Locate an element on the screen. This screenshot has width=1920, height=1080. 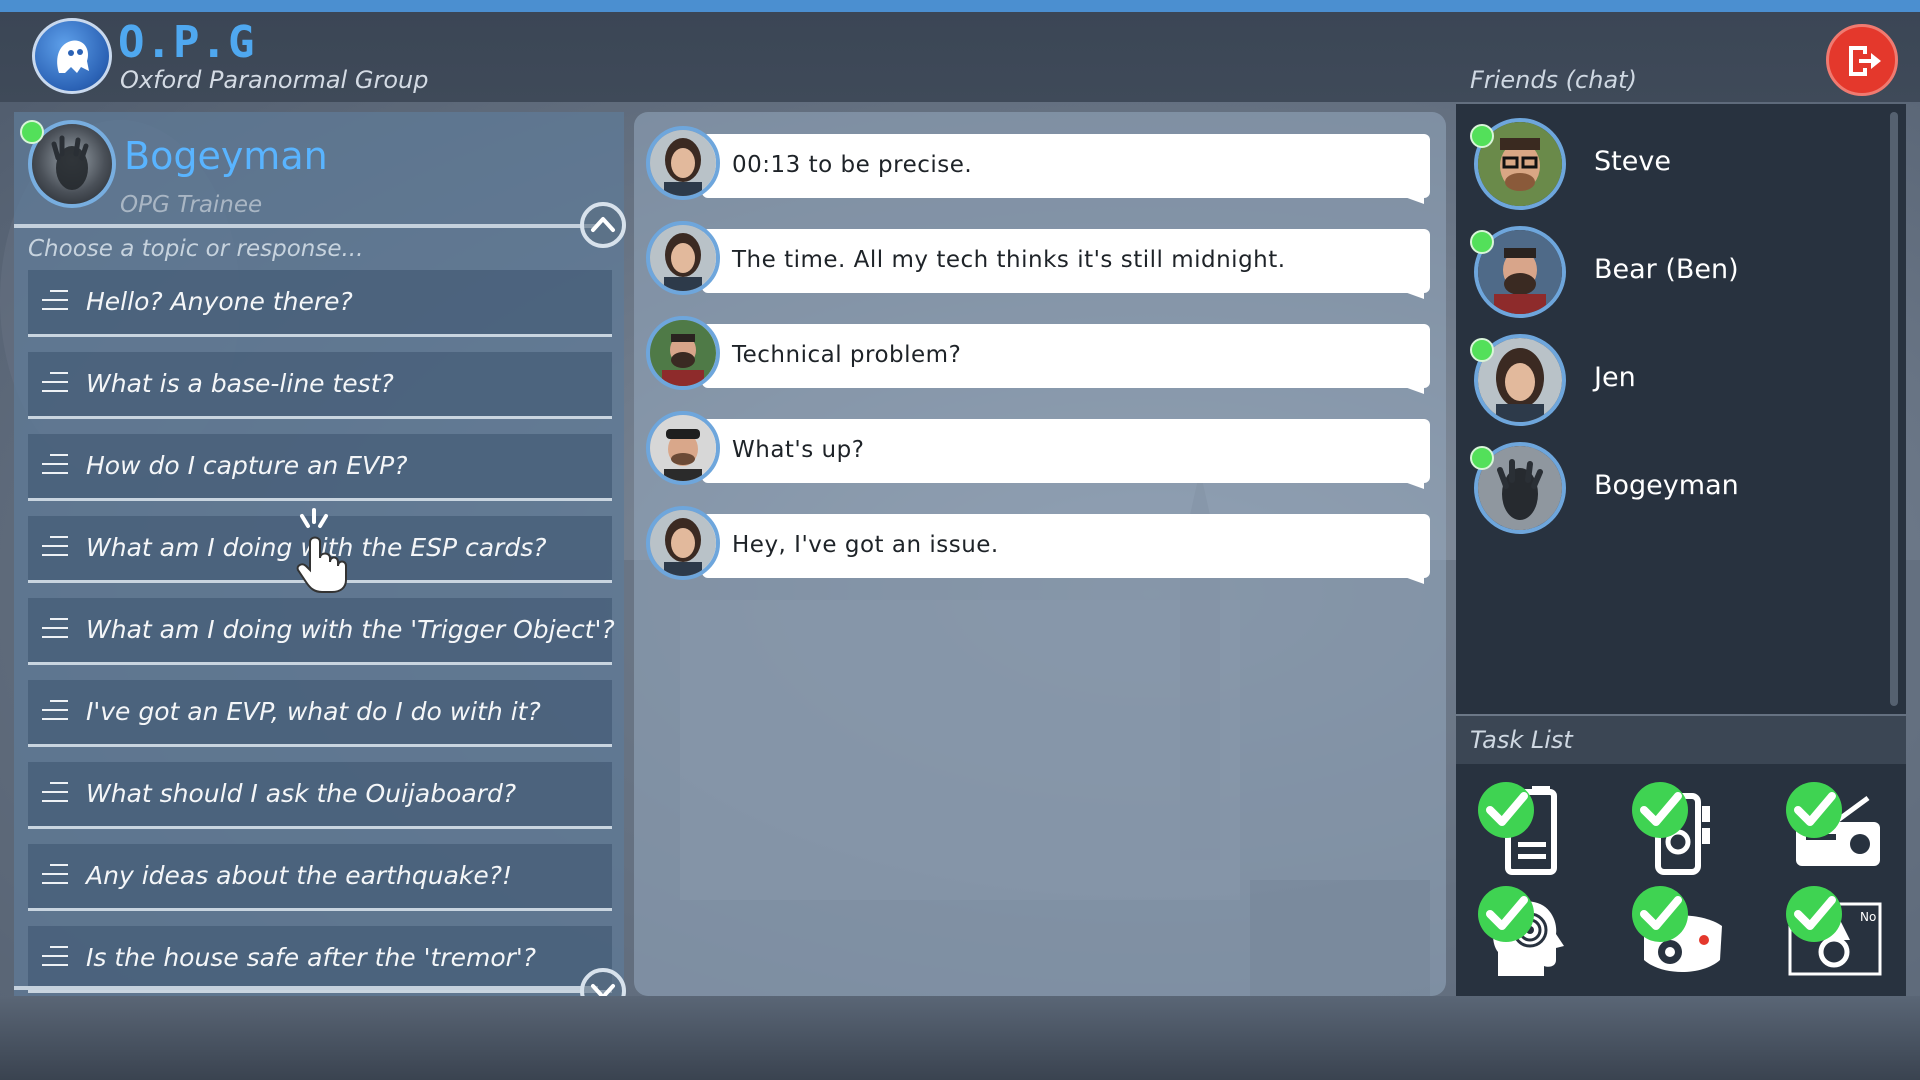
topic-label: I've got an EVP, what do I do with it? is located at coordinates (313, 711).